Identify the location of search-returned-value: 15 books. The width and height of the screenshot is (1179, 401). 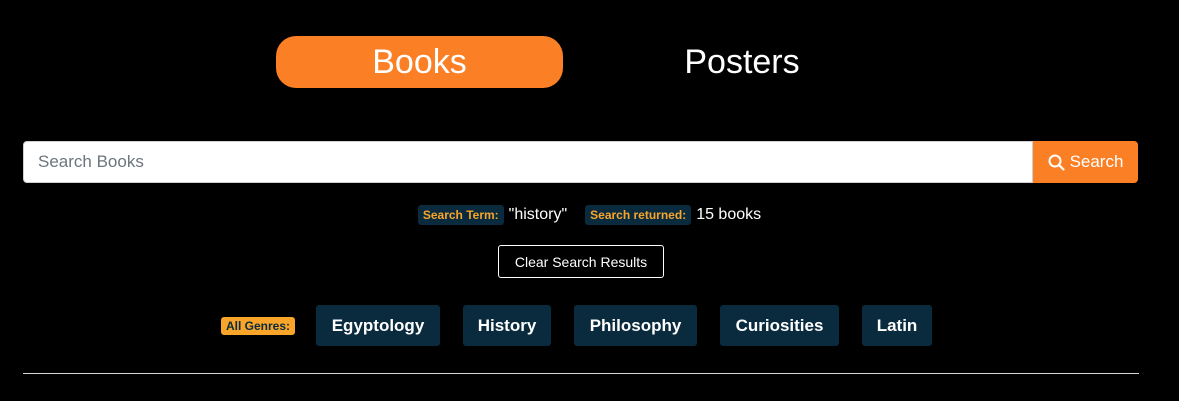
(729, 214).